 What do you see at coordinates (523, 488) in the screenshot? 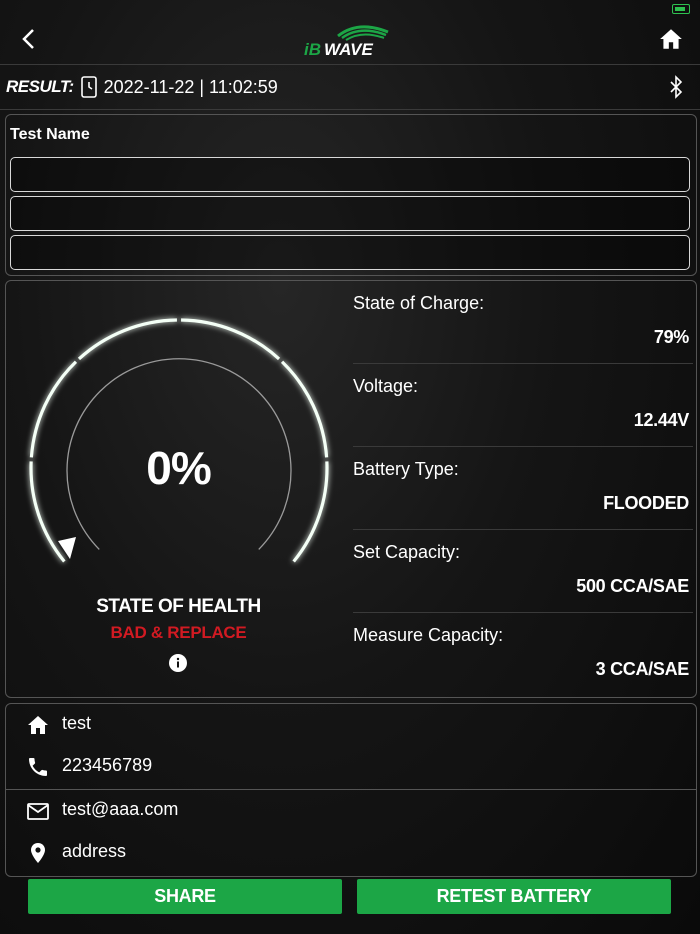
I see `stat-battery-type: Battery Type: FLOODED` at bounding box center [523, 488].